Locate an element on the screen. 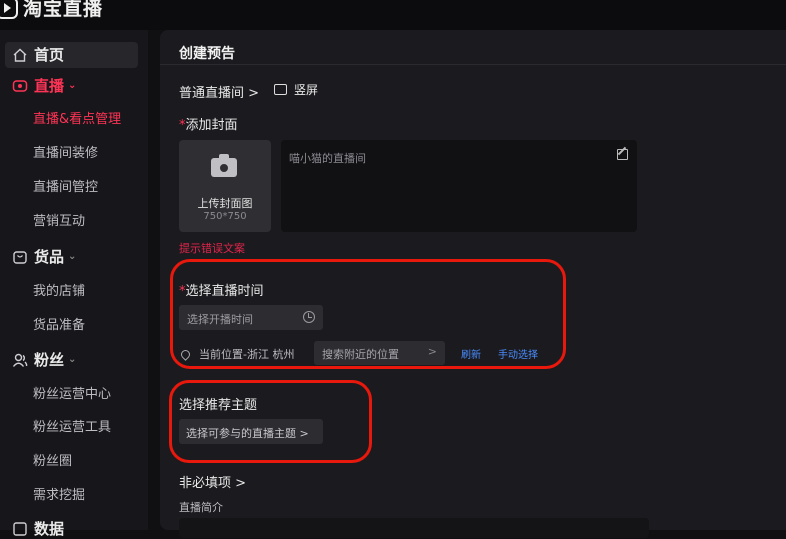 This screenshot has width=786, height=539. sidebar-group-home: 首页 is located at coordinates (38, 54).